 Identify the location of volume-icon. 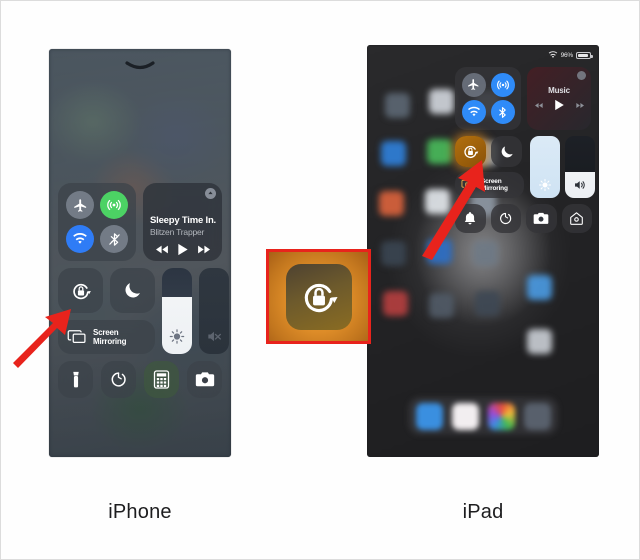
(580, 185).